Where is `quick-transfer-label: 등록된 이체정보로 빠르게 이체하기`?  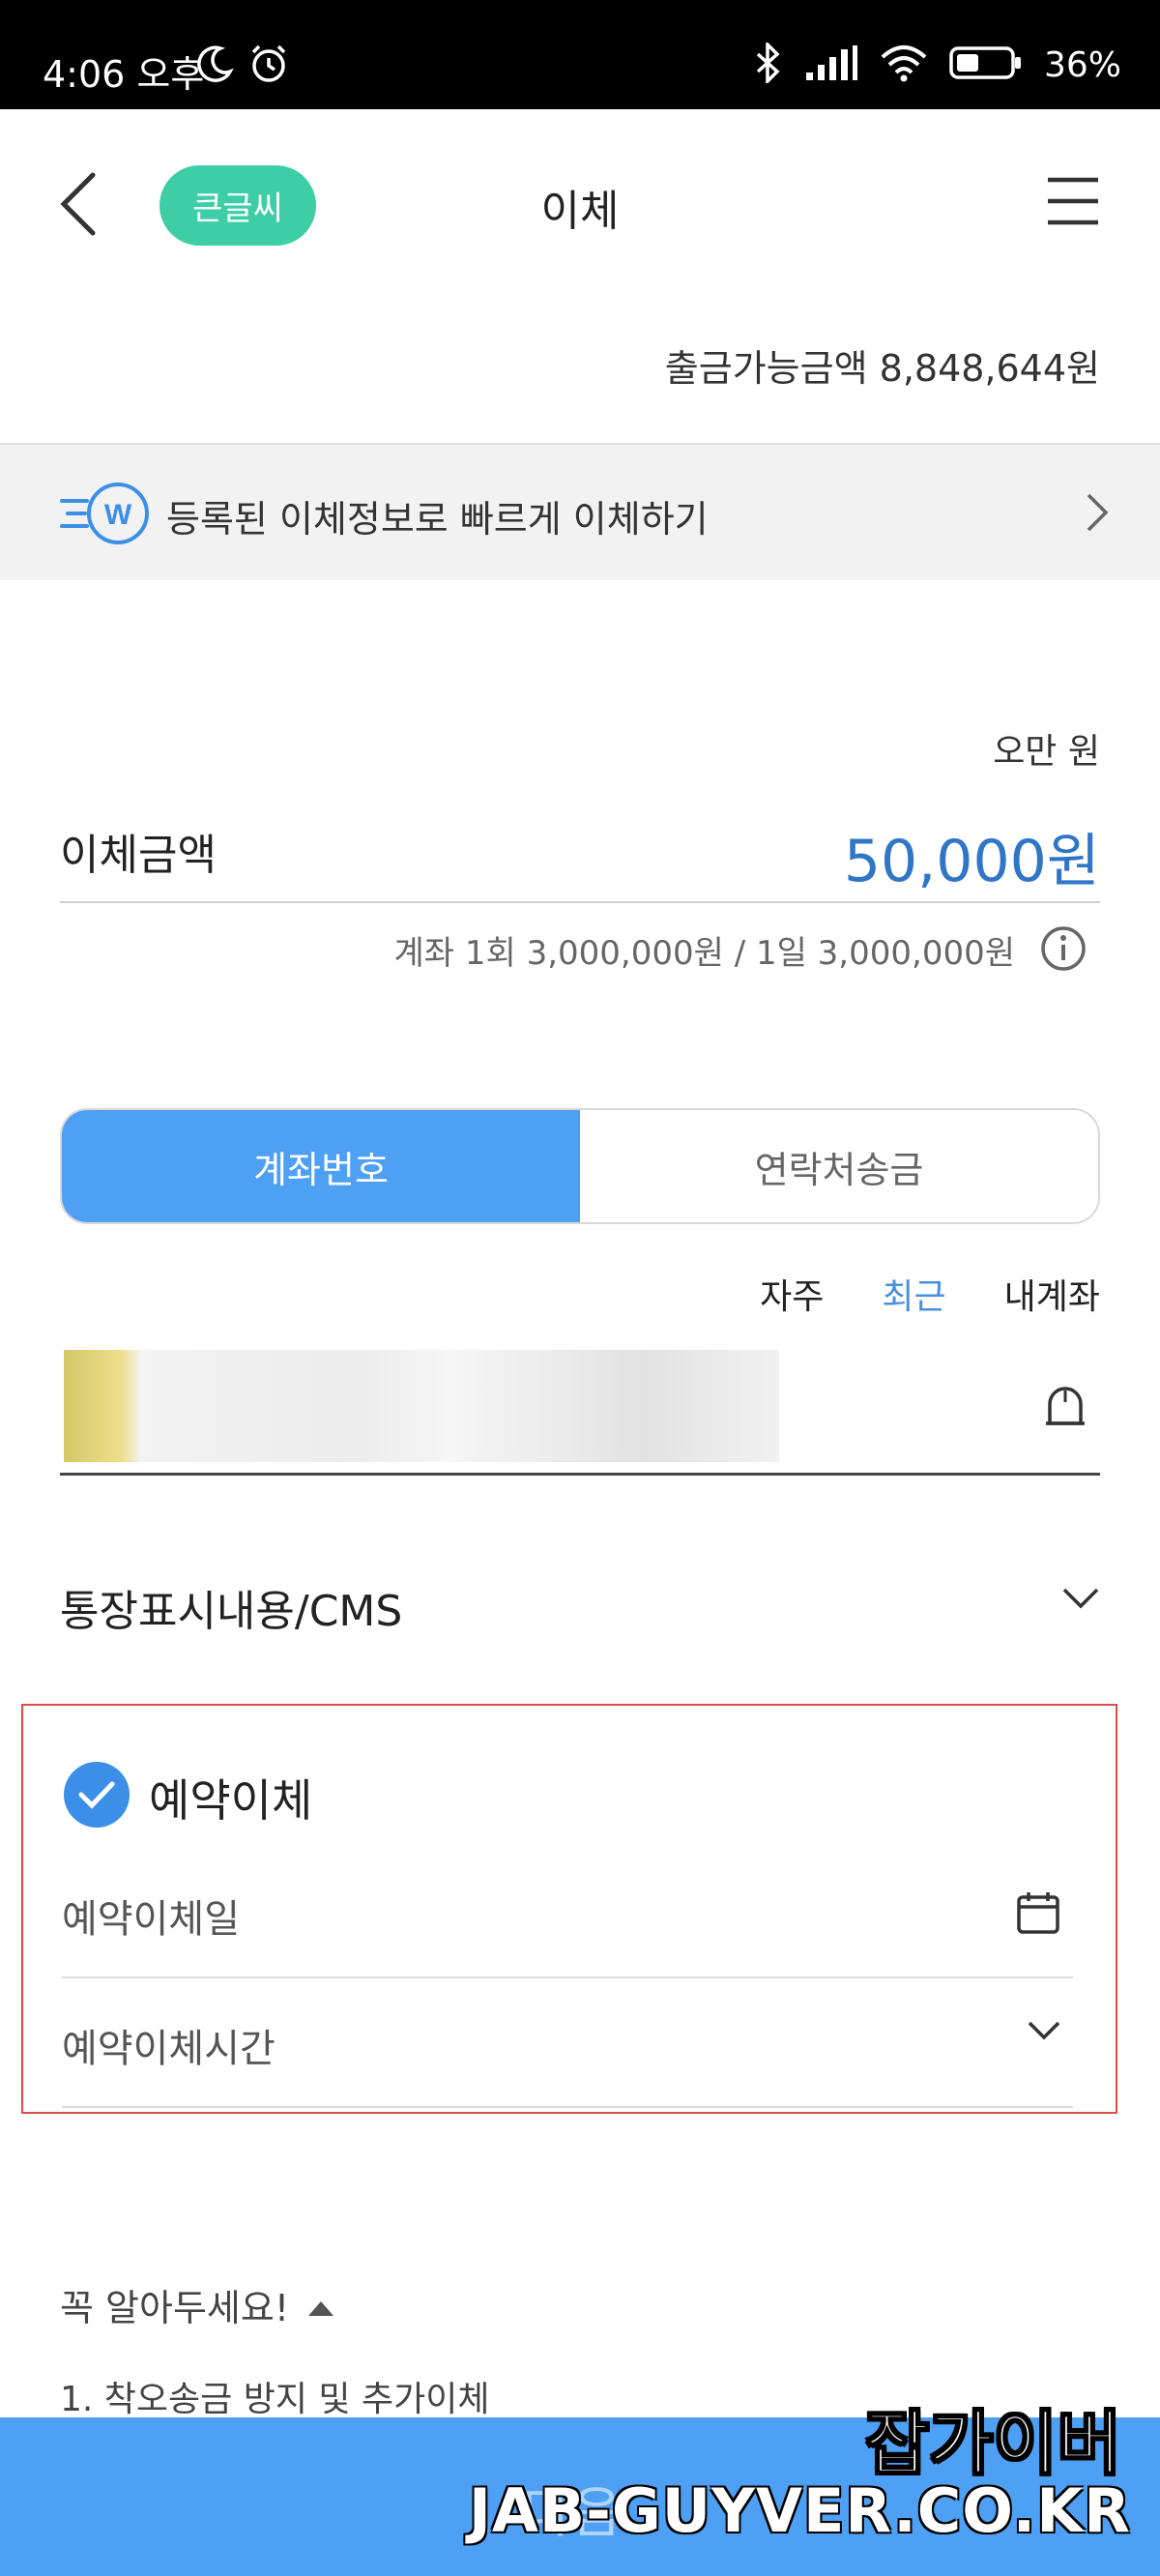 quick-transfer-label: 등록된 이체정보로 빠르게 이체하기 is located at coordinates (437, 519).